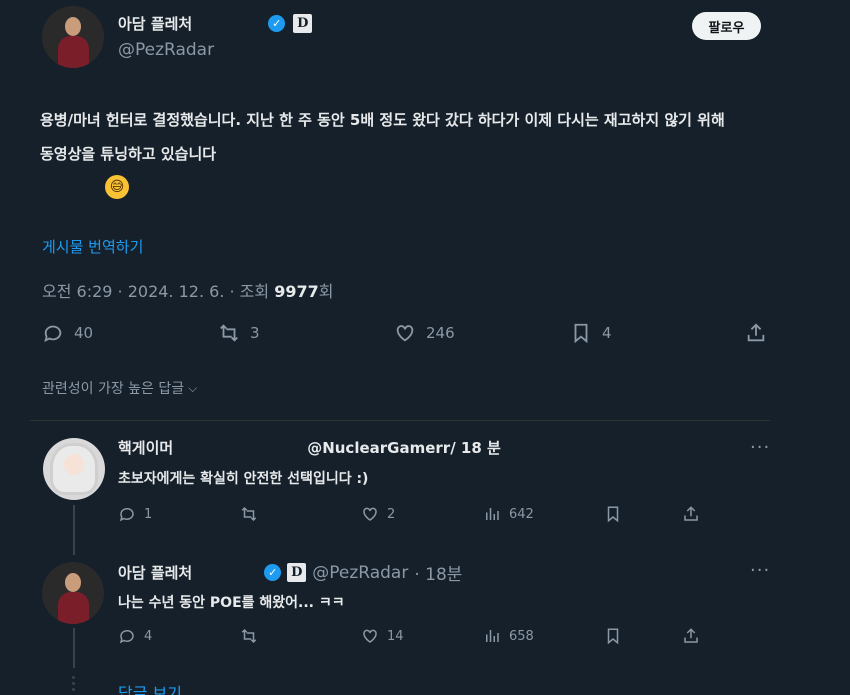  What do you see at coordinates (92, 246) in the screenshot?
I see `translate-post-link: 게시물 번역하기` at bounding box center [92, 246].